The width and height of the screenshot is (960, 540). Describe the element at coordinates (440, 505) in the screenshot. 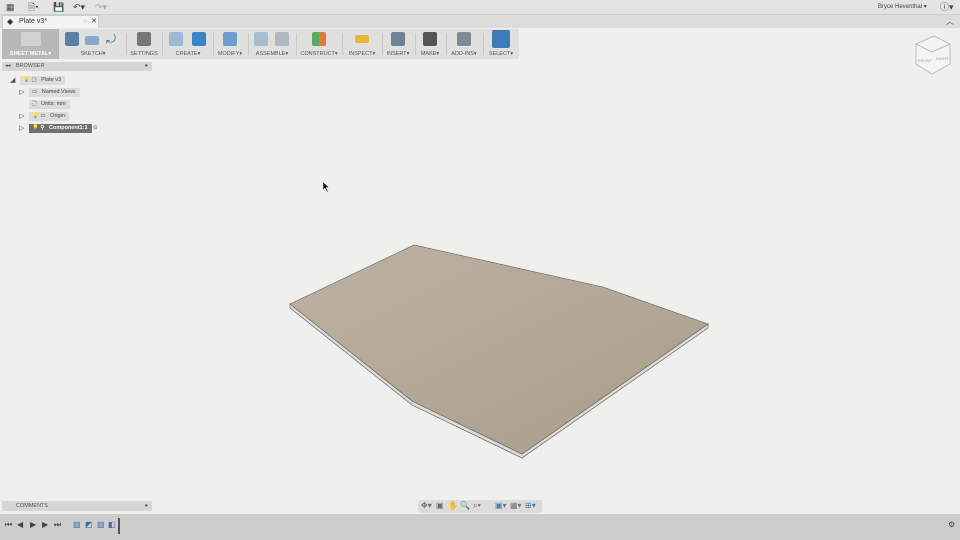

I see `look-at-icon: ▣` at that location.